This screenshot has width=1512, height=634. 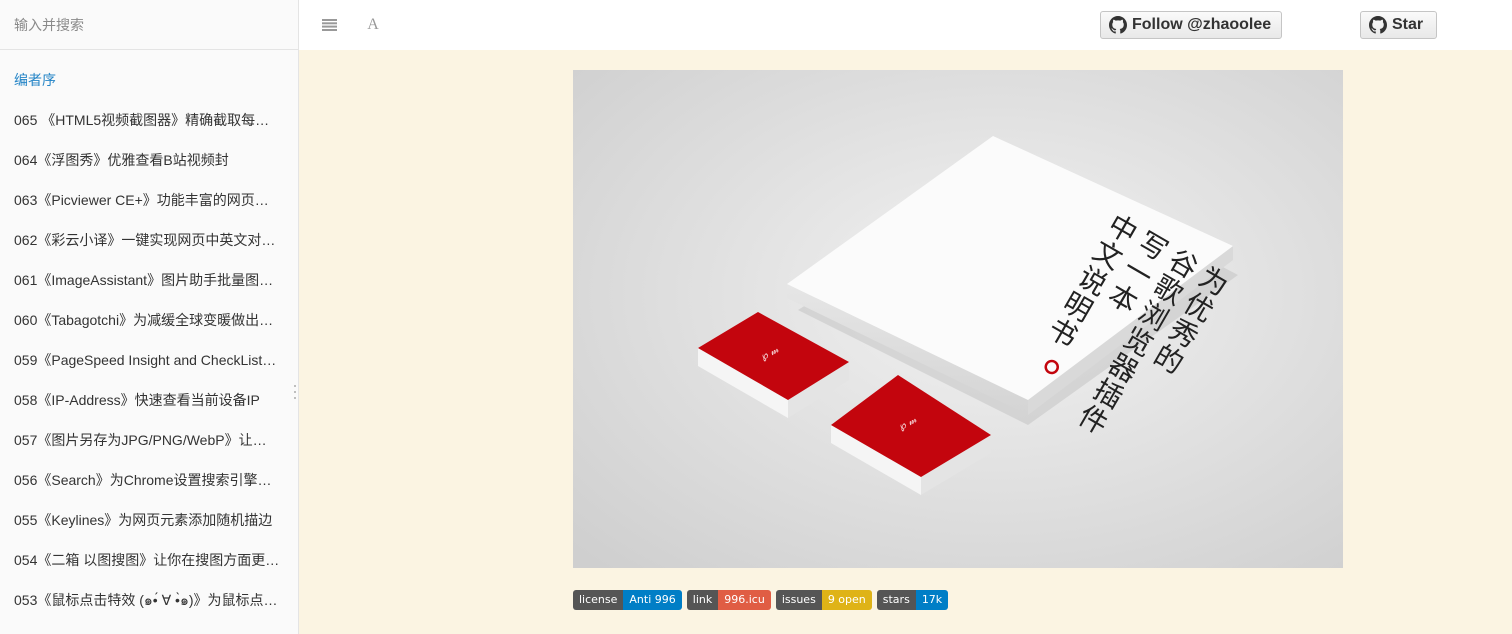 I want to click on search-input, so click(x=149, y=24).